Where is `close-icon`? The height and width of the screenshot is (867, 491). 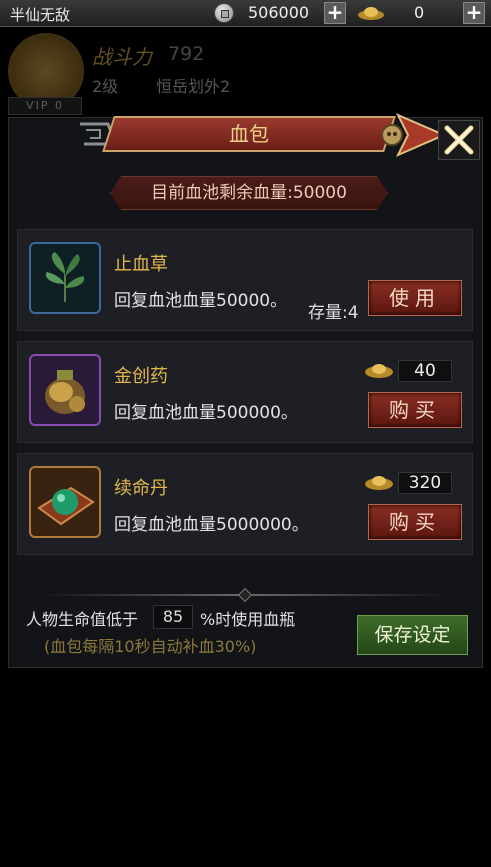
close-icon is located at coordinates (459, 140).